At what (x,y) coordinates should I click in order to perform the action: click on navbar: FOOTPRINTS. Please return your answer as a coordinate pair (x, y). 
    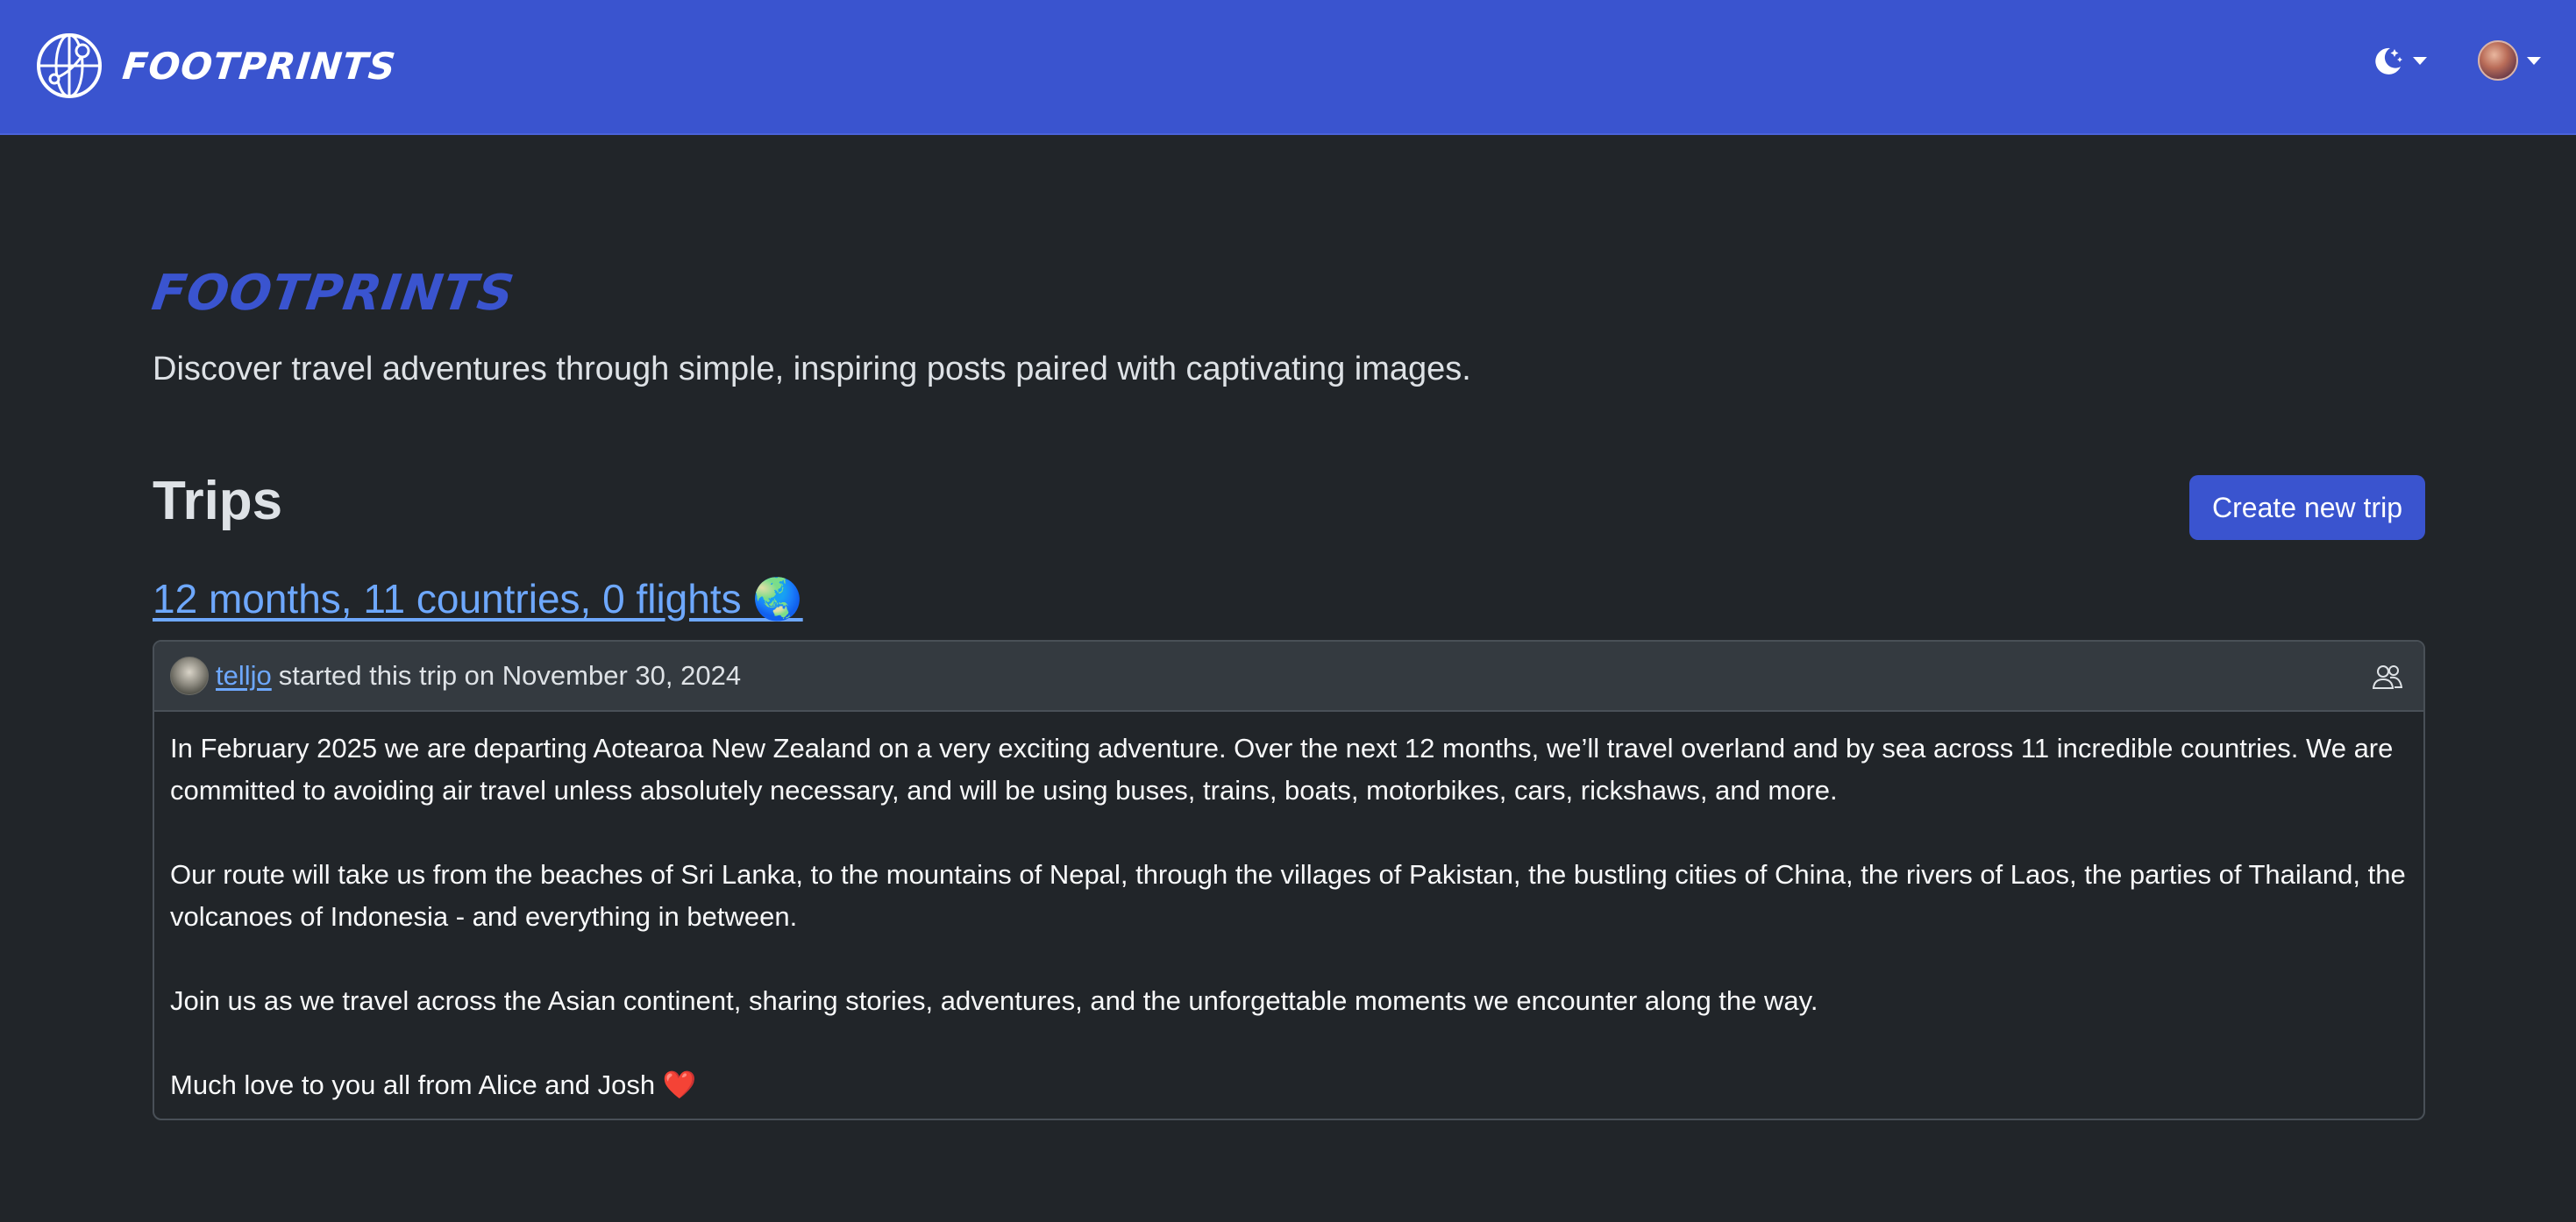
    Looking at the image, I should click on (1288, 67).